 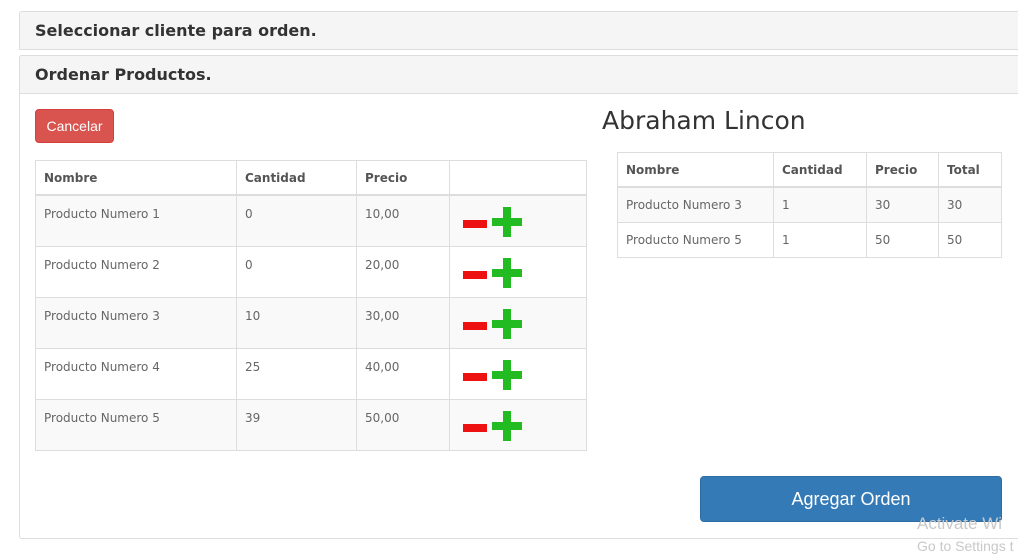 I want to click on table-row: Producto Numero 3 10 30,00, so click(x=311, y=322).